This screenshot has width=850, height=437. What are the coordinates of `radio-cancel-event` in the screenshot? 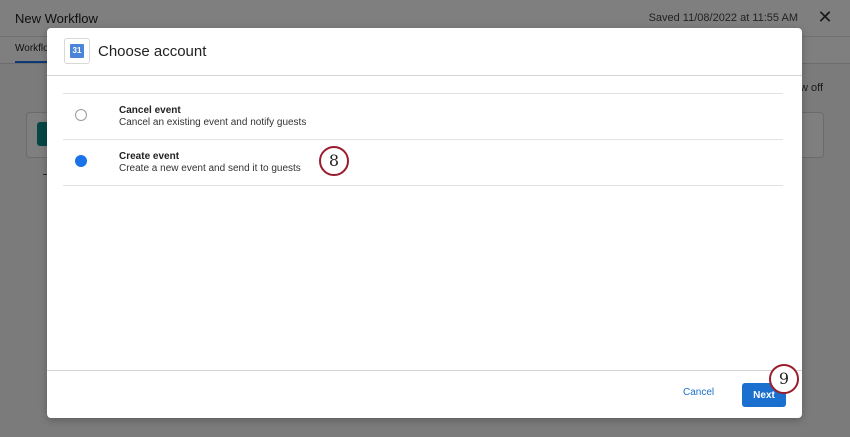 It's located at (81, 115).